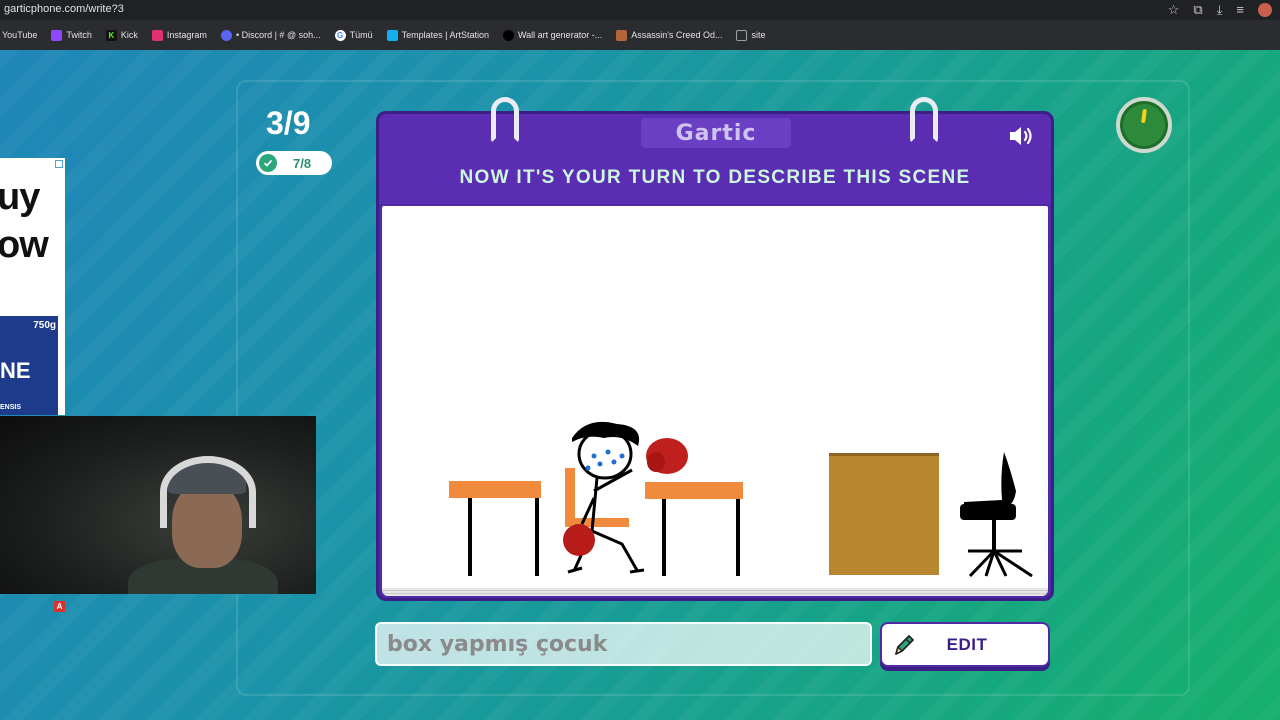 This screenshot has height=720, width=1280. Describe the element at coordinates (15, 370) in the screenshot. I see `ad-brand: NE` at that location.